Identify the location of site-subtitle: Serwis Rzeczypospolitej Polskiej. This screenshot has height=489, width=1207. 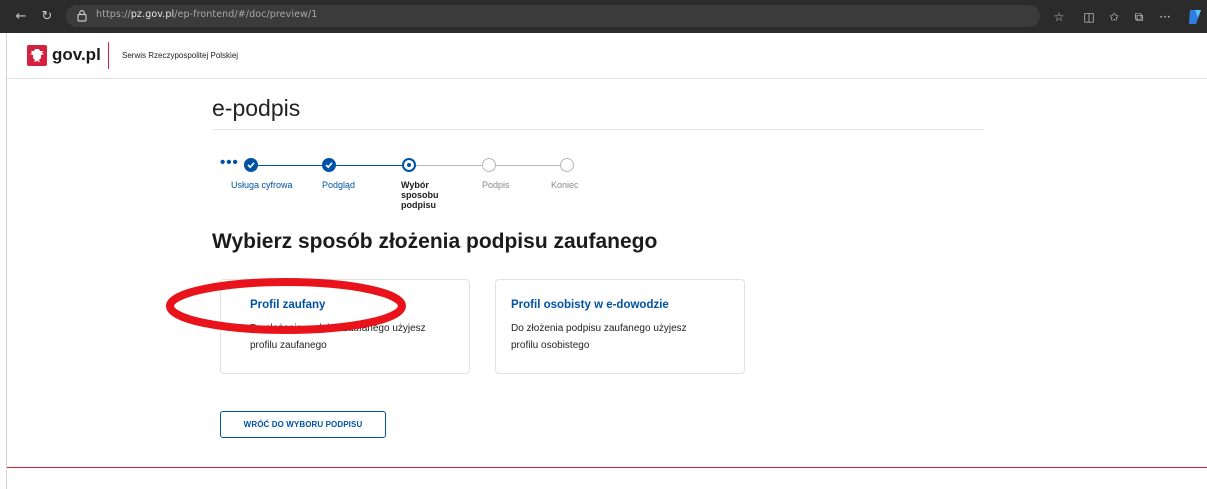
(180, 55).